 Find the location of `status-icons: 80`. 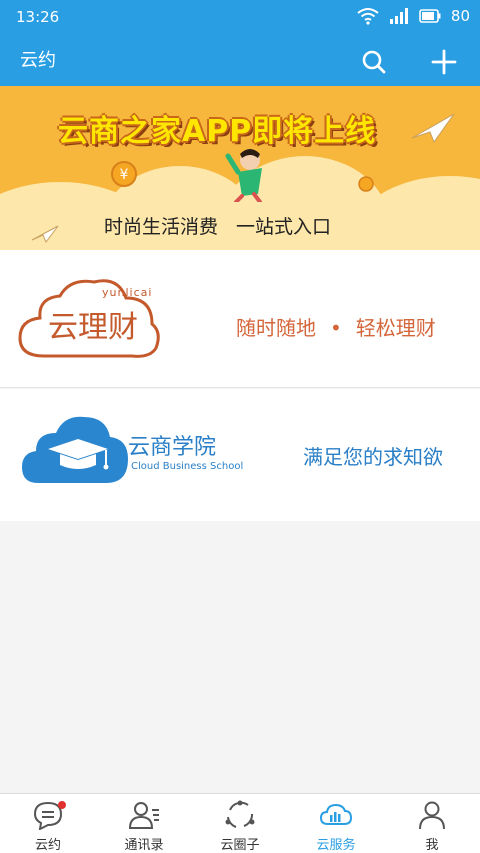

status-icons: 80 is located at coordinates (413, 16).